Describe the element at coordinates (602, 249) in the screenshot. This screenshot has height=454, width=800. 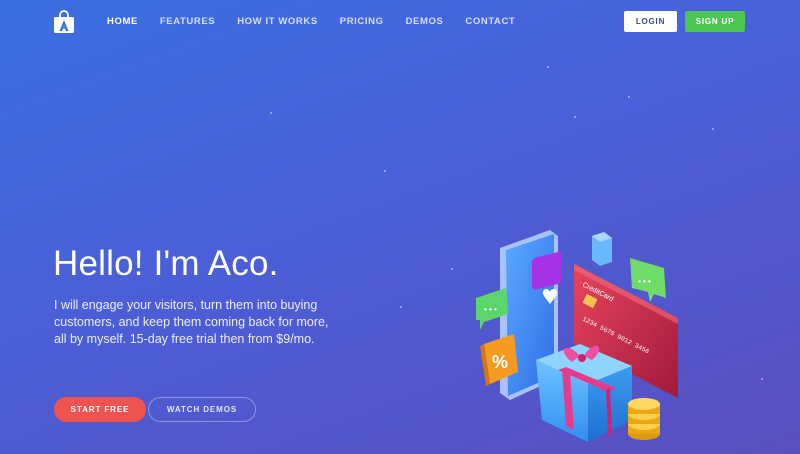
I see `cube-graphic` at that location.